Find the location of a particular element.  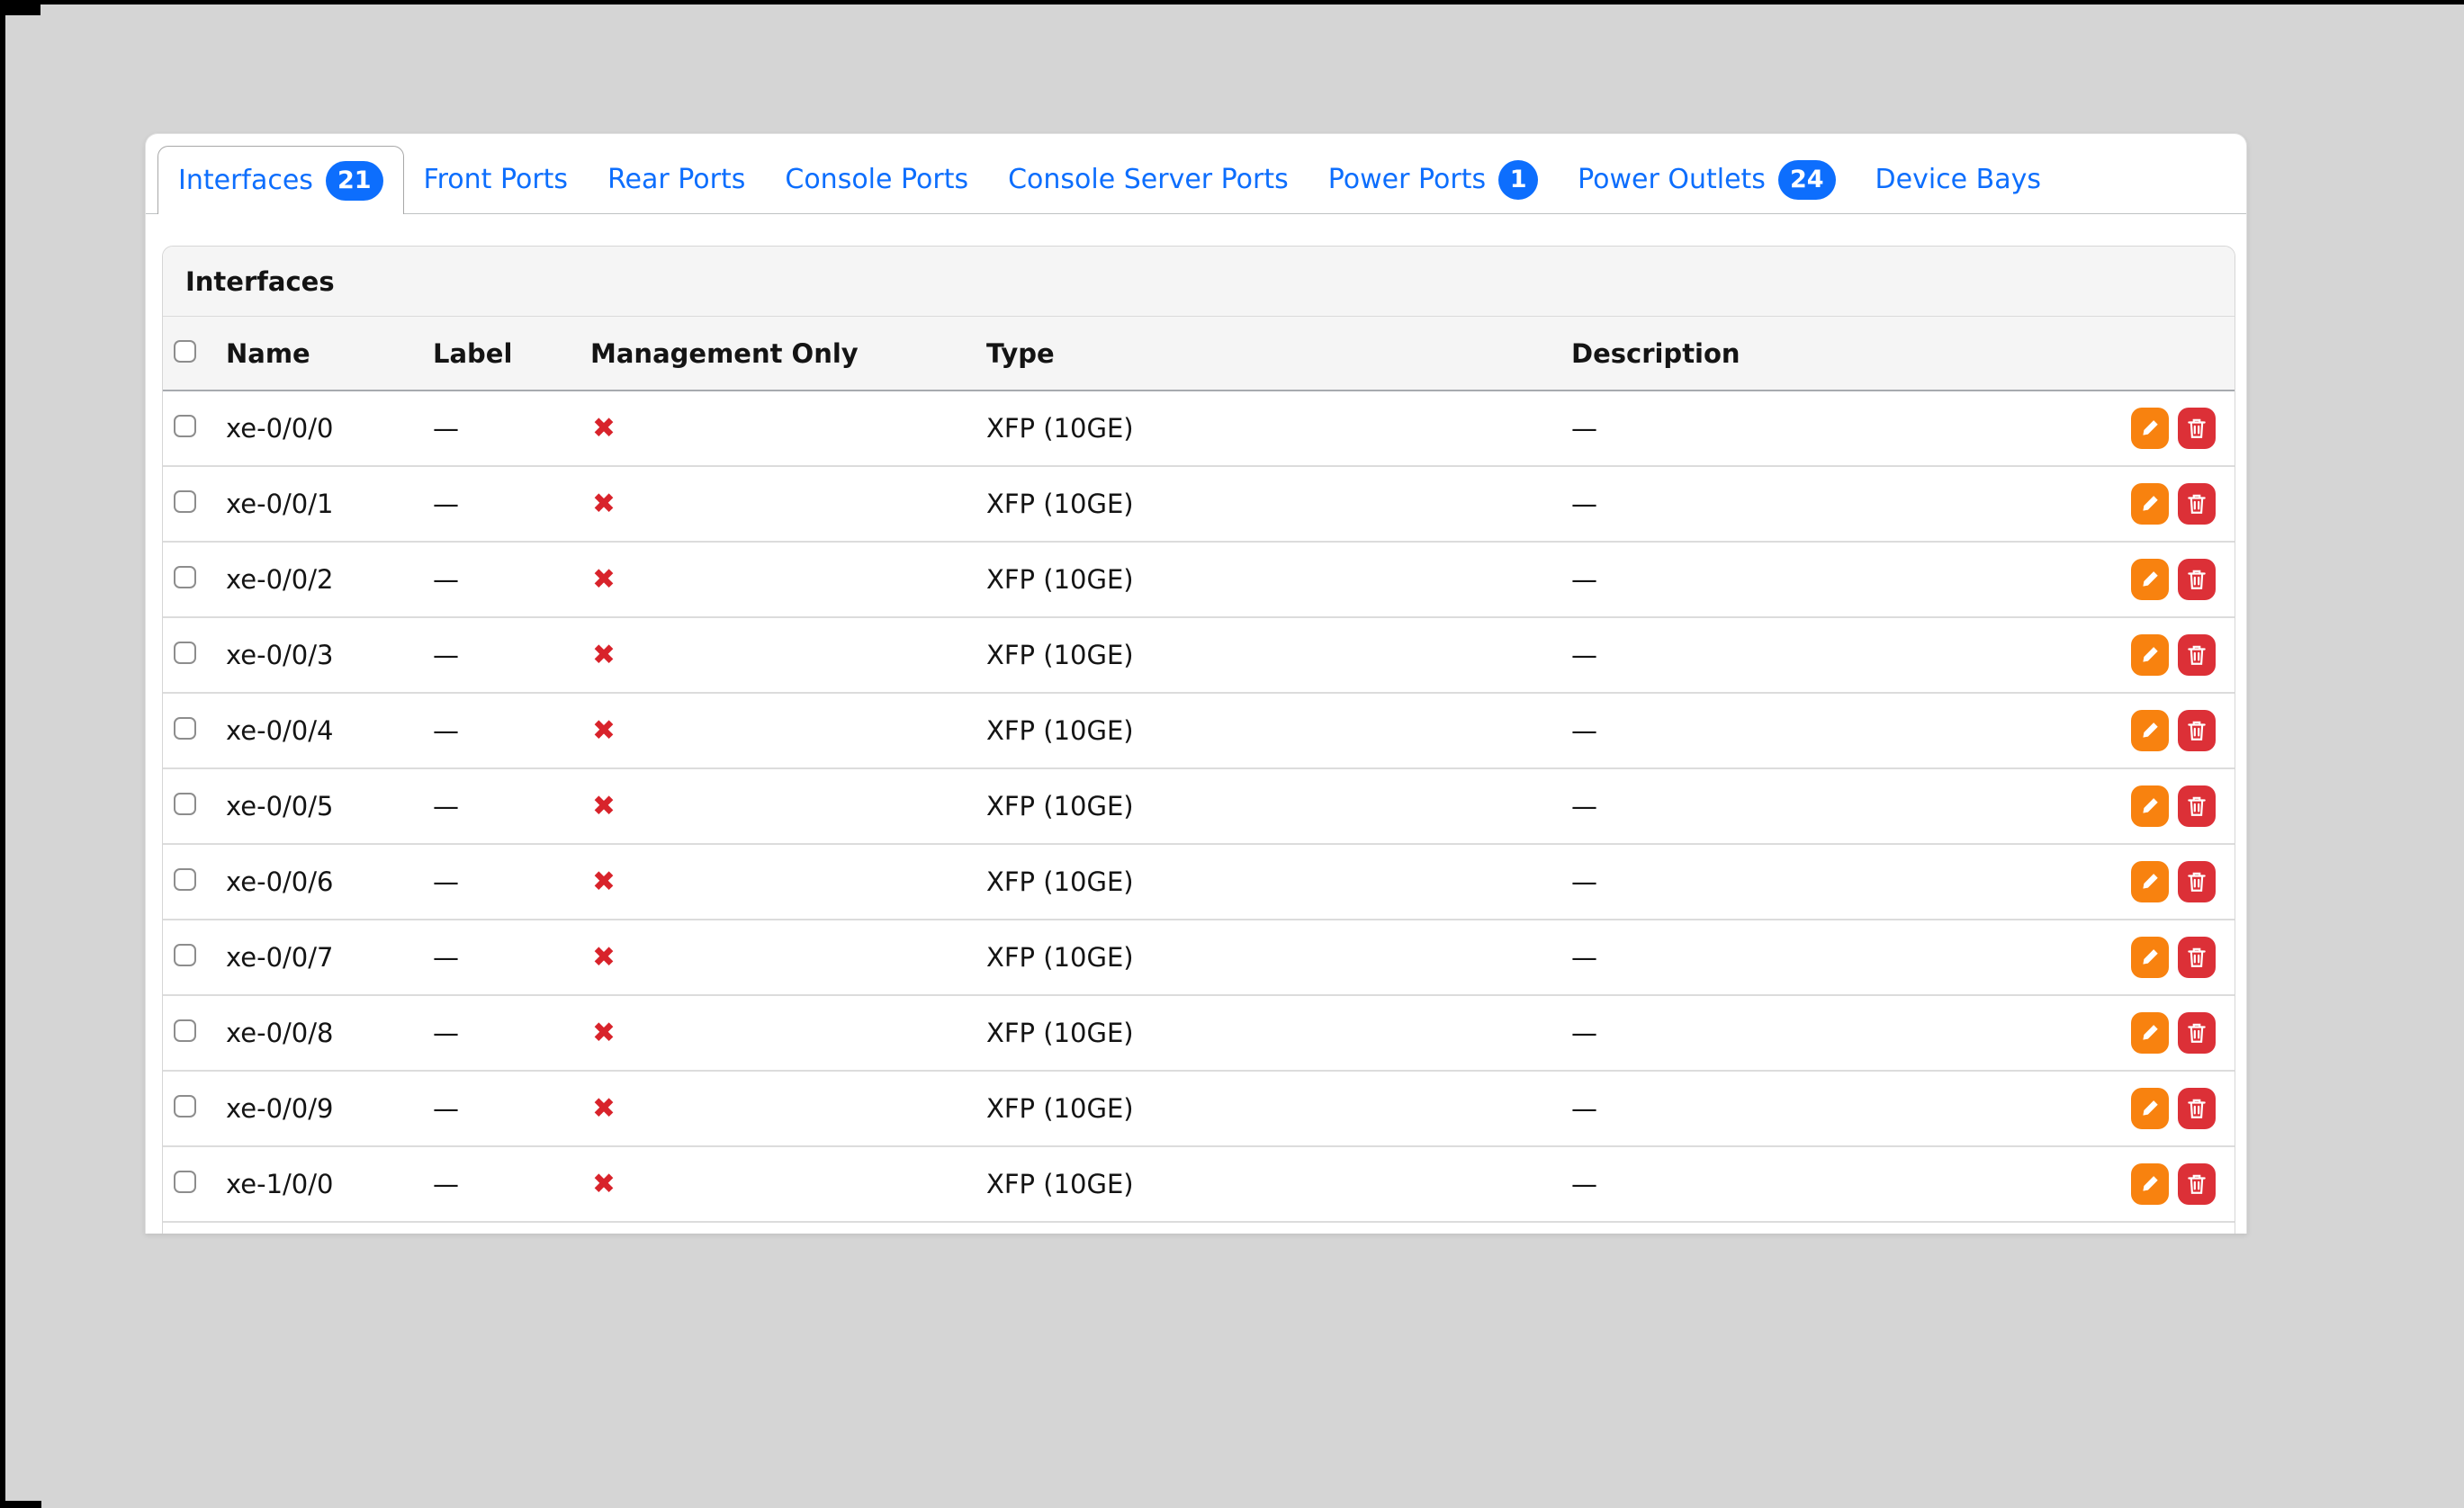

window-frame-corner-notch is located at coordinates (20, 7).